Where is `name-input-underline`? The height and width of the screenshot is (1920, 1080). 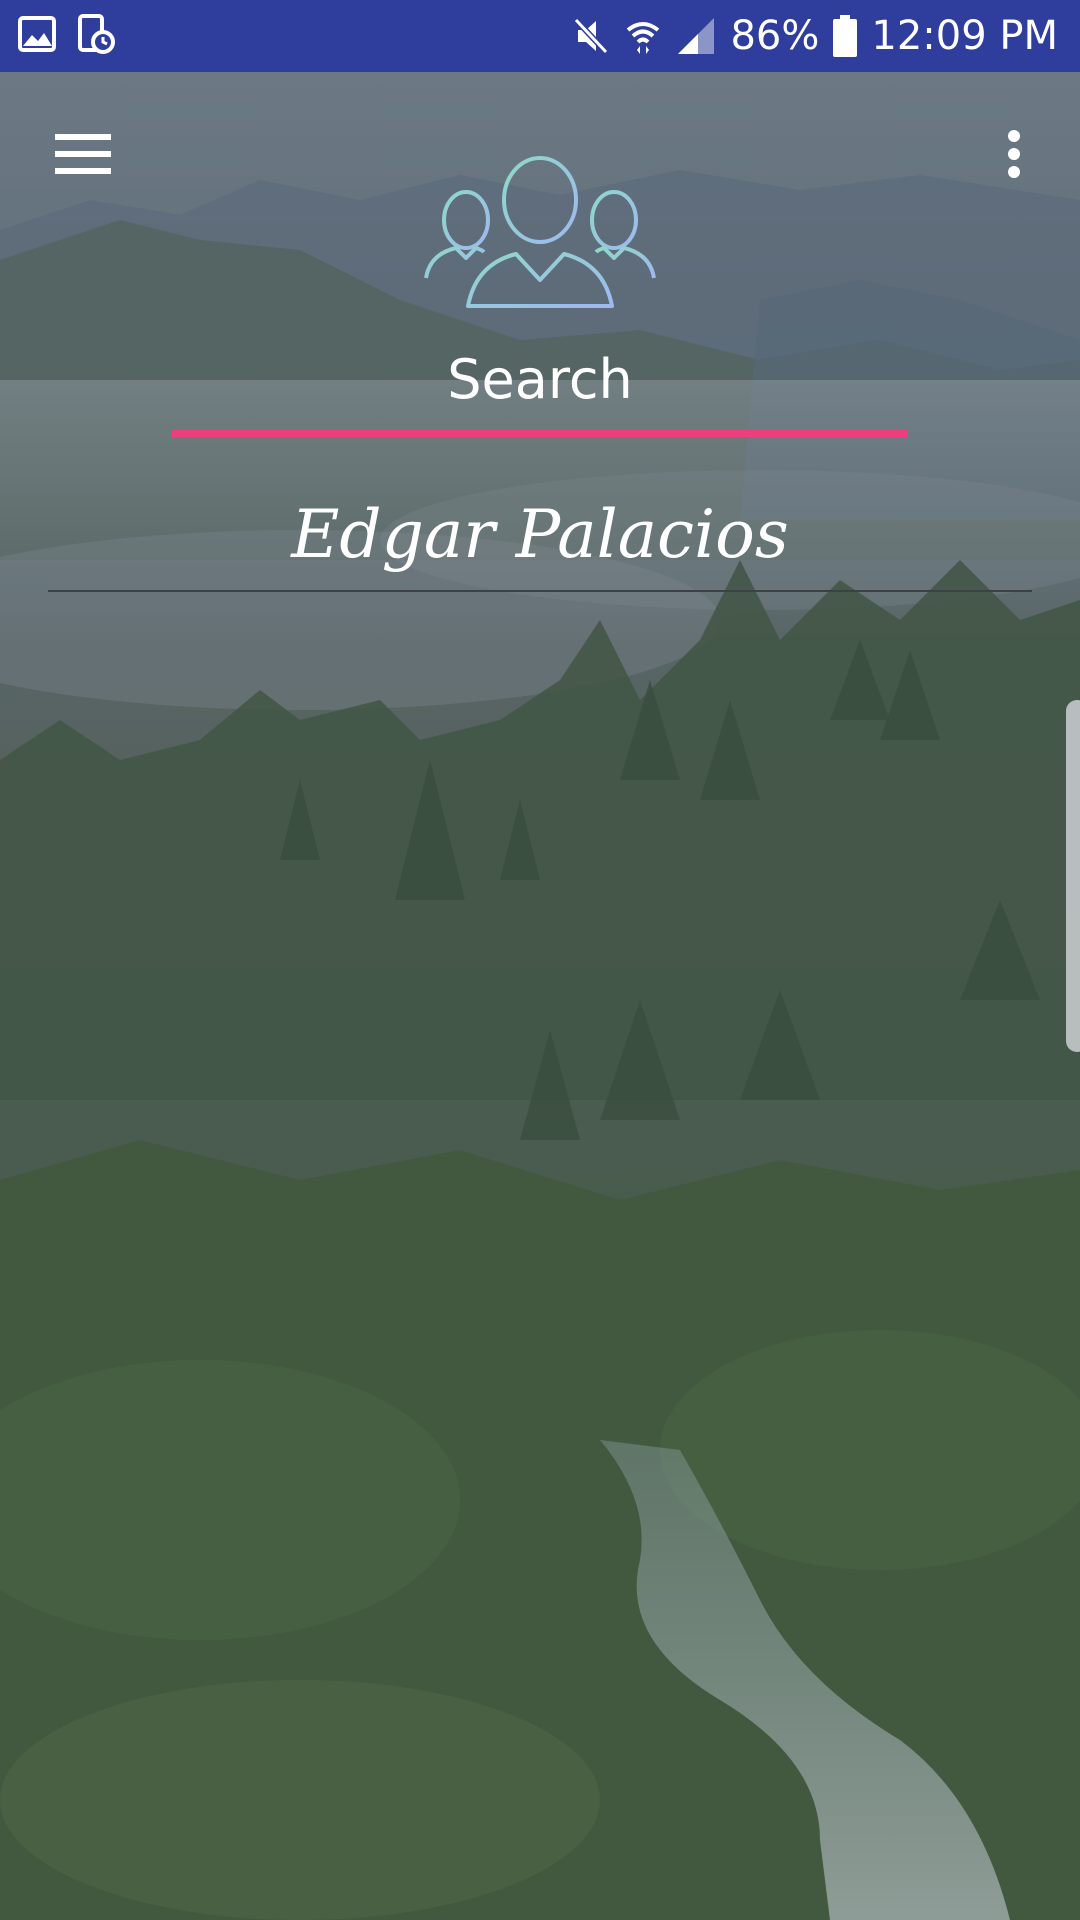
name-input-underline is located at coordinates (540, 591).